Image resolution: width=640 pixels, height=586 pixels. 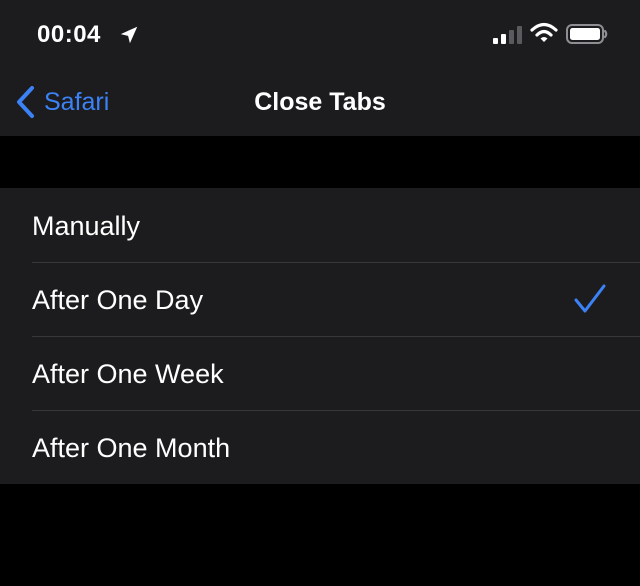 I want to click on option-after-one-month: After One Month, so click(x=320, y=447).